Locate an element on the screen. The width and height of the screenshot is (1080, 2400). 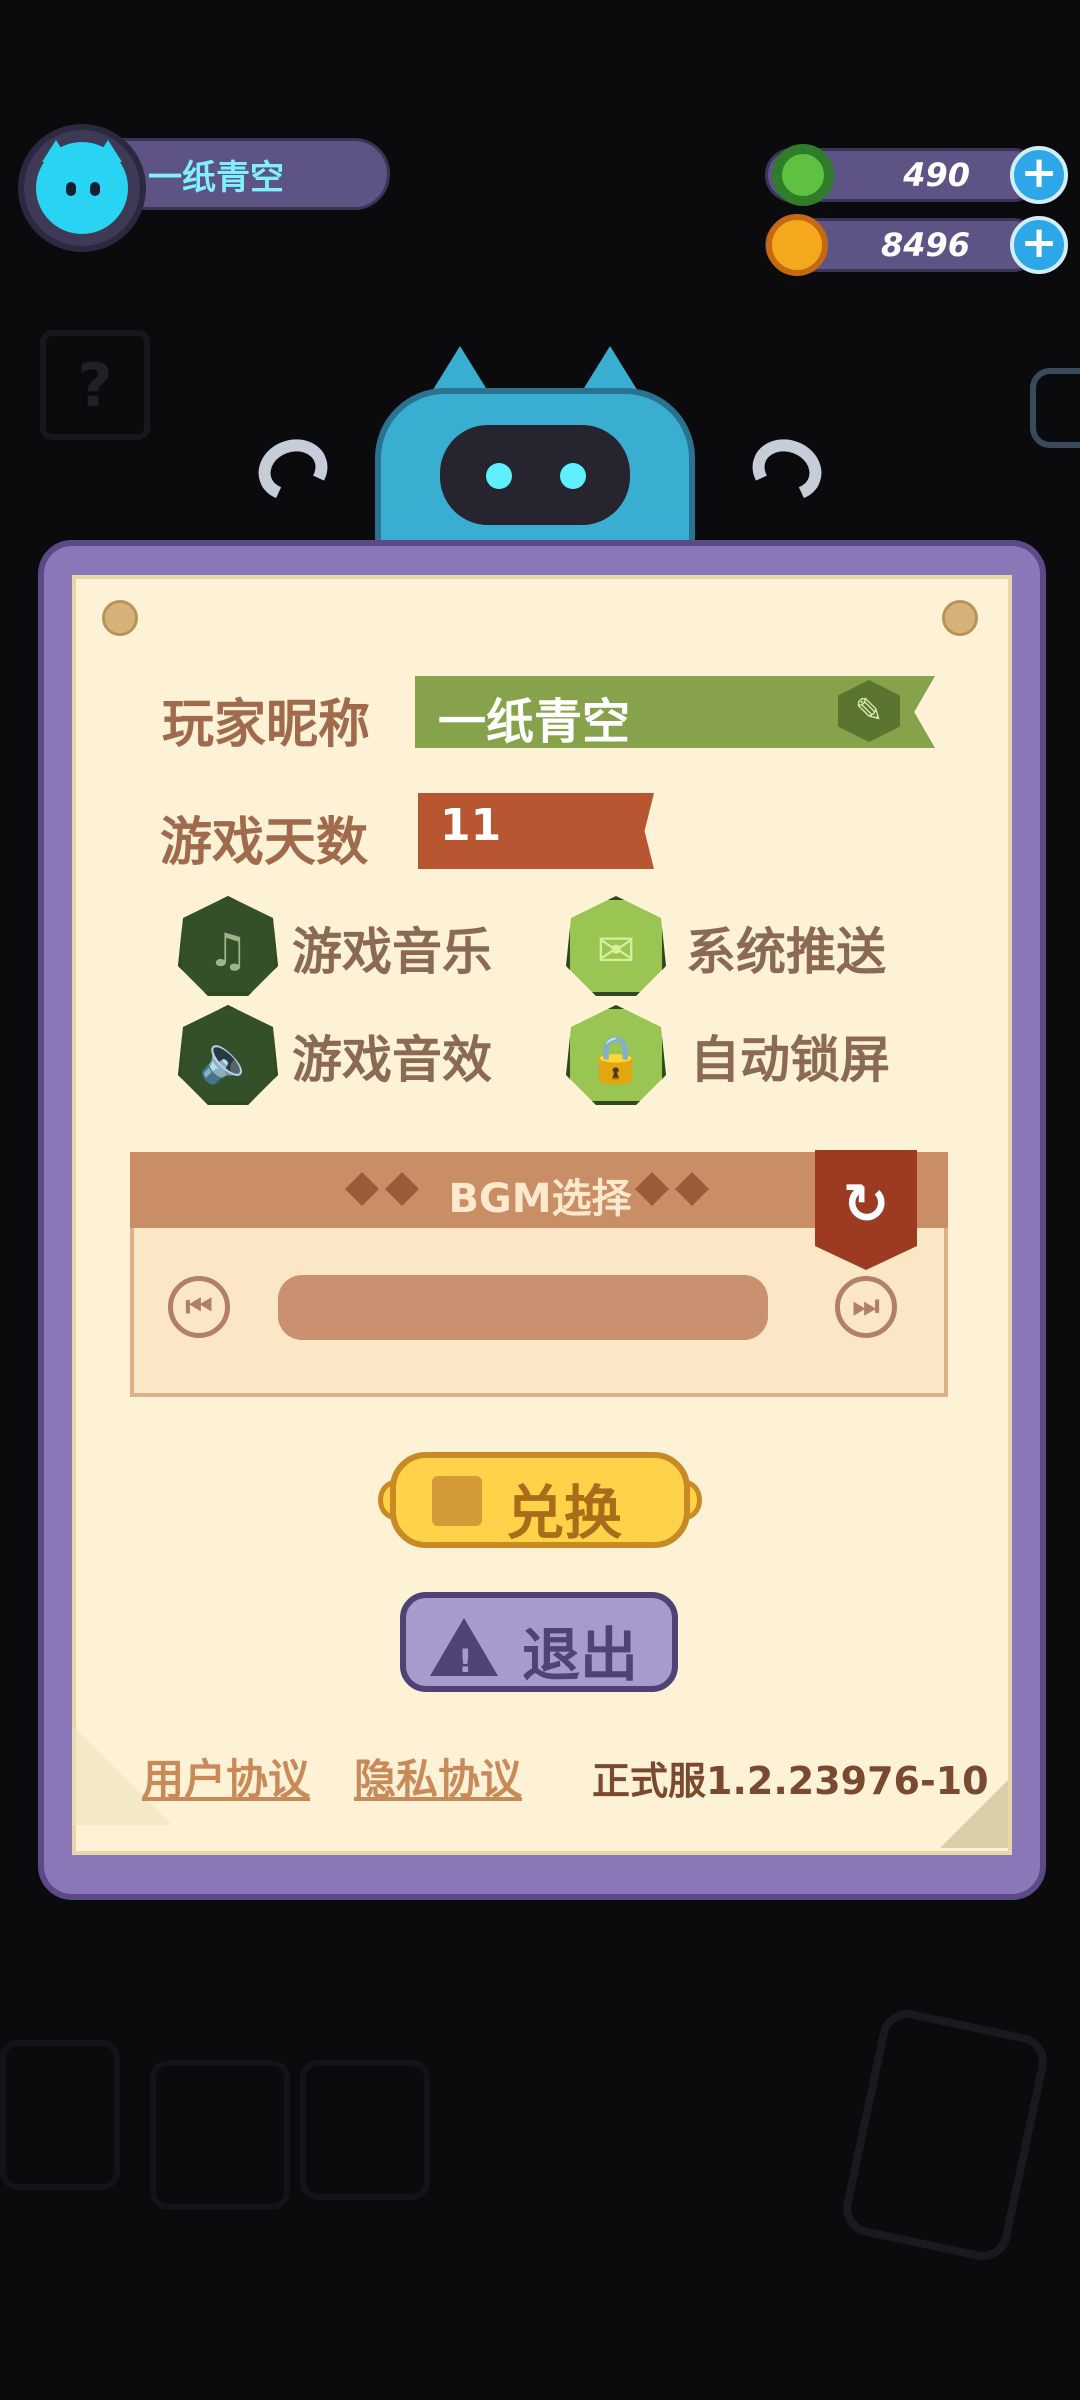
exchange-button: 兑换 is located at coordinates (540, 1500).